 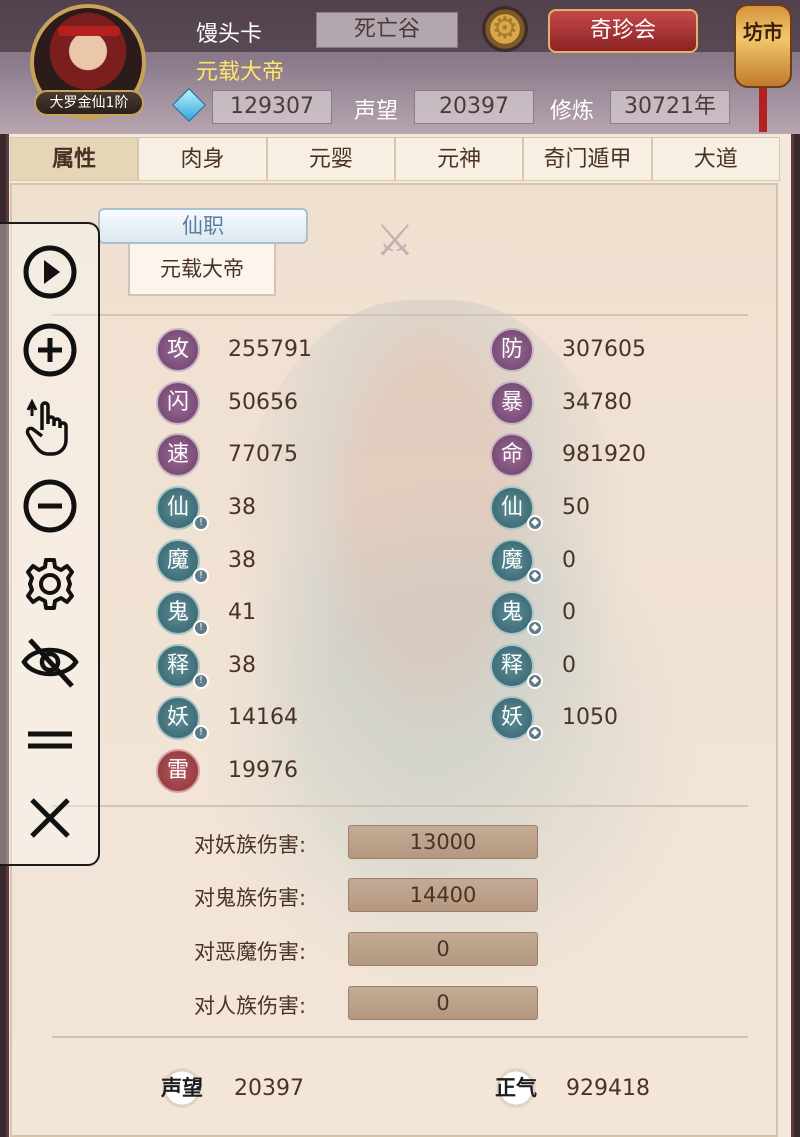 I want to click on buddhist-defense-value: 0, so click(x=569, y=665).